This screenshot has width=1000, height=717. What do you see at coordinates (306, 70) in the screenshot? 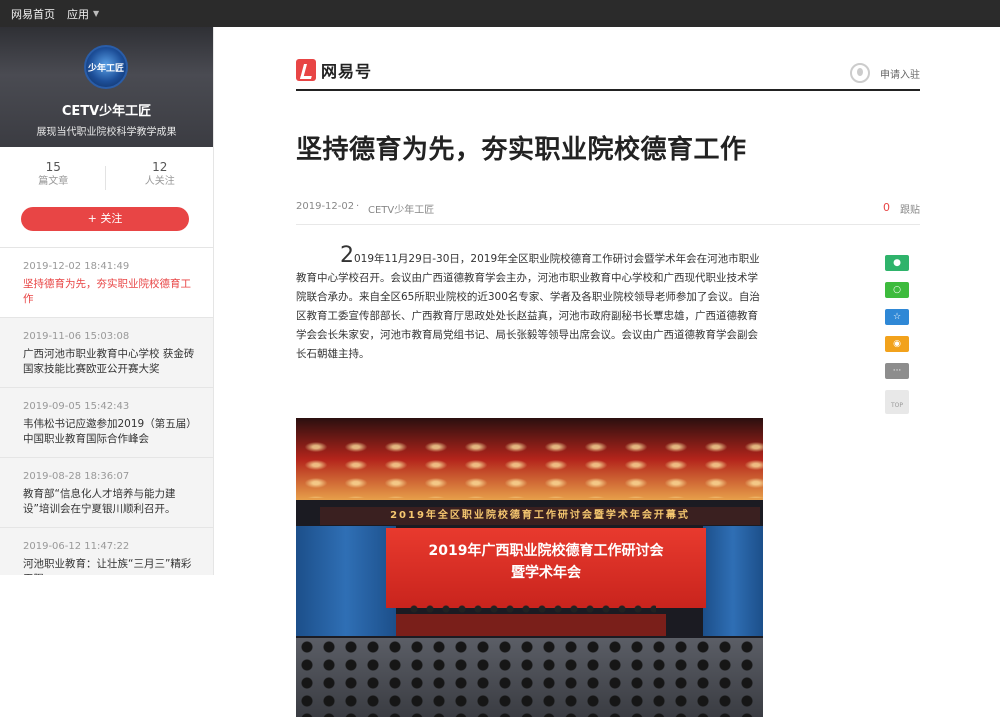
I see `netease-hao-logo-icon` at bounding box center [306, 70].